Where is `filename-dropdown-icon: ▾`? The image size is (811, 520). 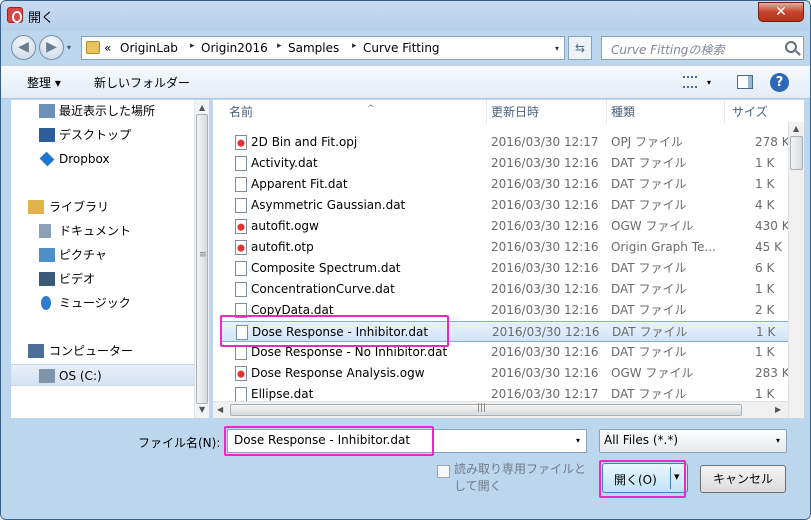 filename-dropdown-icon: ▾ is located at coordinates (578, 440).